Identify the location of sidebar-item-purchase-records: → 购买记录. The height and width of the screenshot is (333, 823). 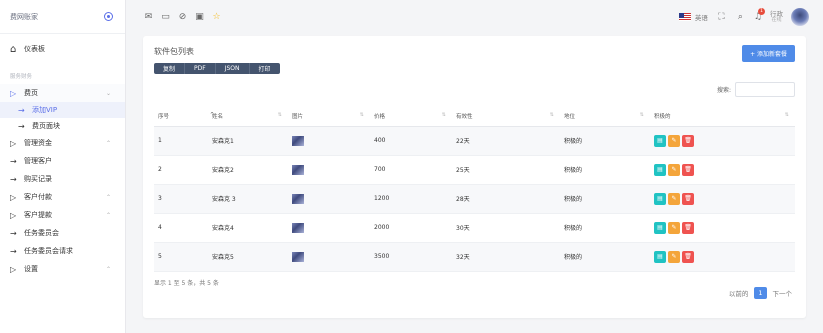
(62, 179).